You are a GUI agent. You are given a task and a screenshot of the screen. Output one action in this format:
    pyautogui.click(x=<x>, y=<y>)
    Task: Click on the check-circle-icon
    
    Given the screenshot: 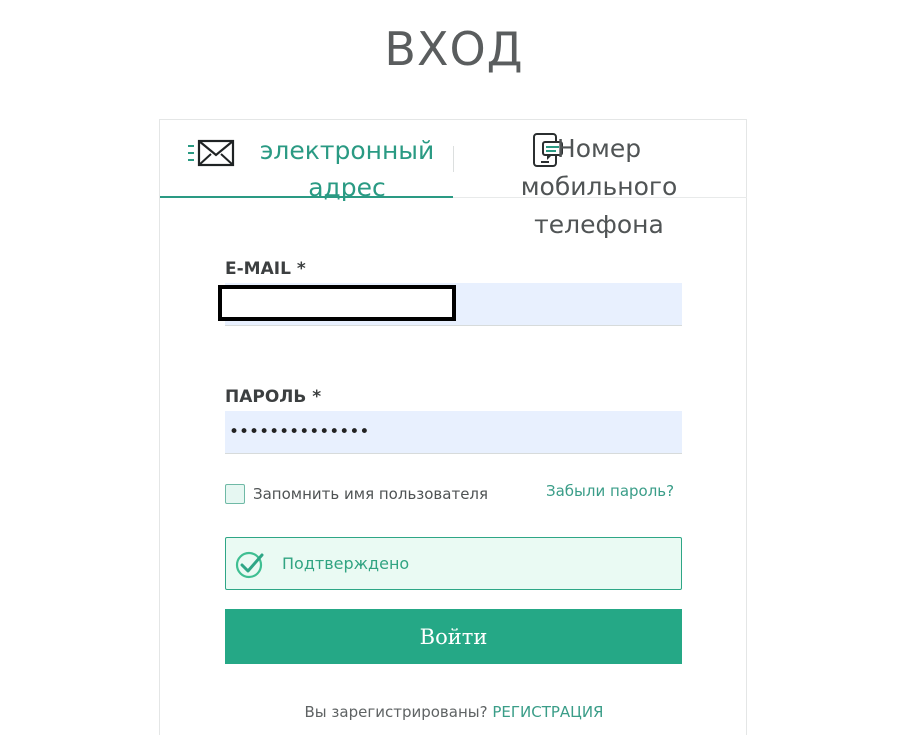 What is the action you would take?
    pyautogui.click(x=249, y=564)
    